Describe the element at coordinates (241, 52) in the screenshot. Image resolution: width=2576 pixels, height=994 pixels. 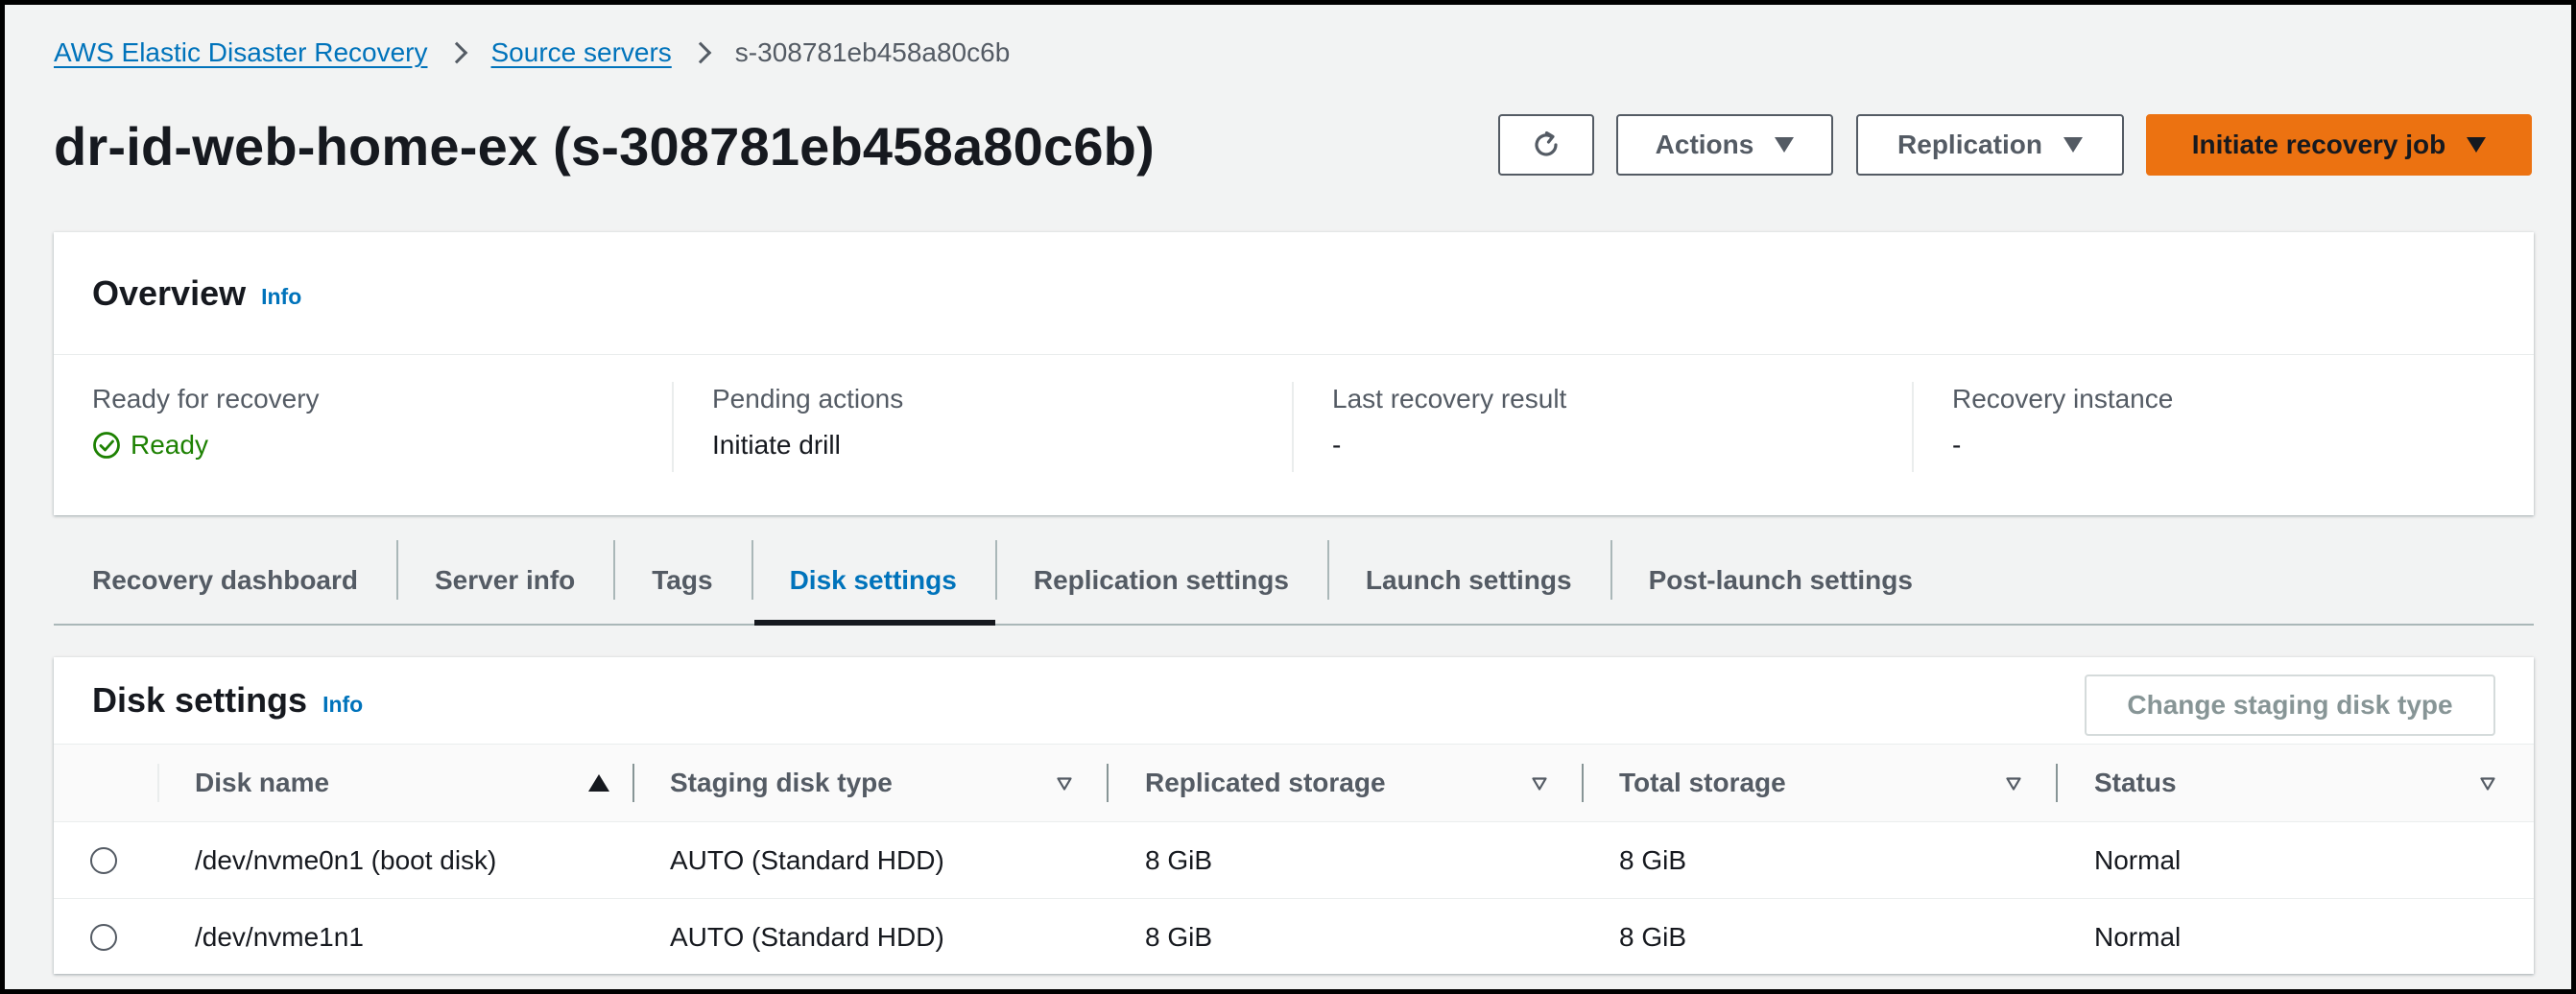
I see `breadcrumb-link-drs: AWS Elastic Disaster Recovery` at that location.